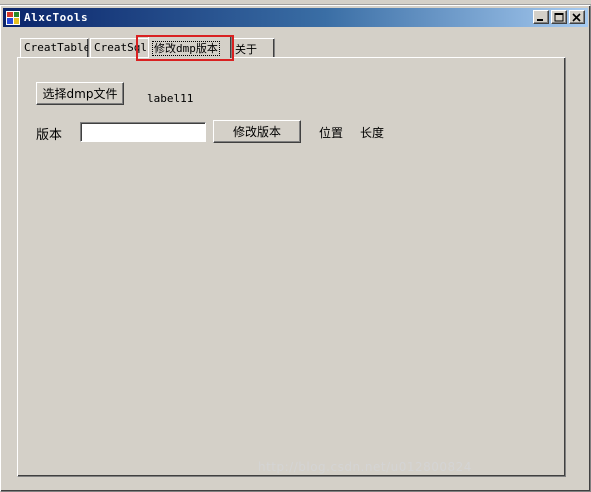  Describe the element at coordinates (257, 131) in the screenshot. I see `modify-version-button: 修改版本` at that location.